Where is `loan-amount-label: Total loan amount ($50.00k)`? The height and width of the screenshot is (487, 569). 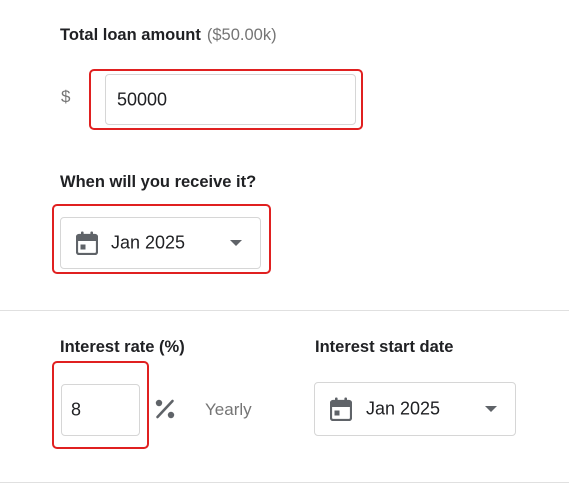 loan-amount-label: Total loan amount ($50.00k) is located at coordinates (168, 35).